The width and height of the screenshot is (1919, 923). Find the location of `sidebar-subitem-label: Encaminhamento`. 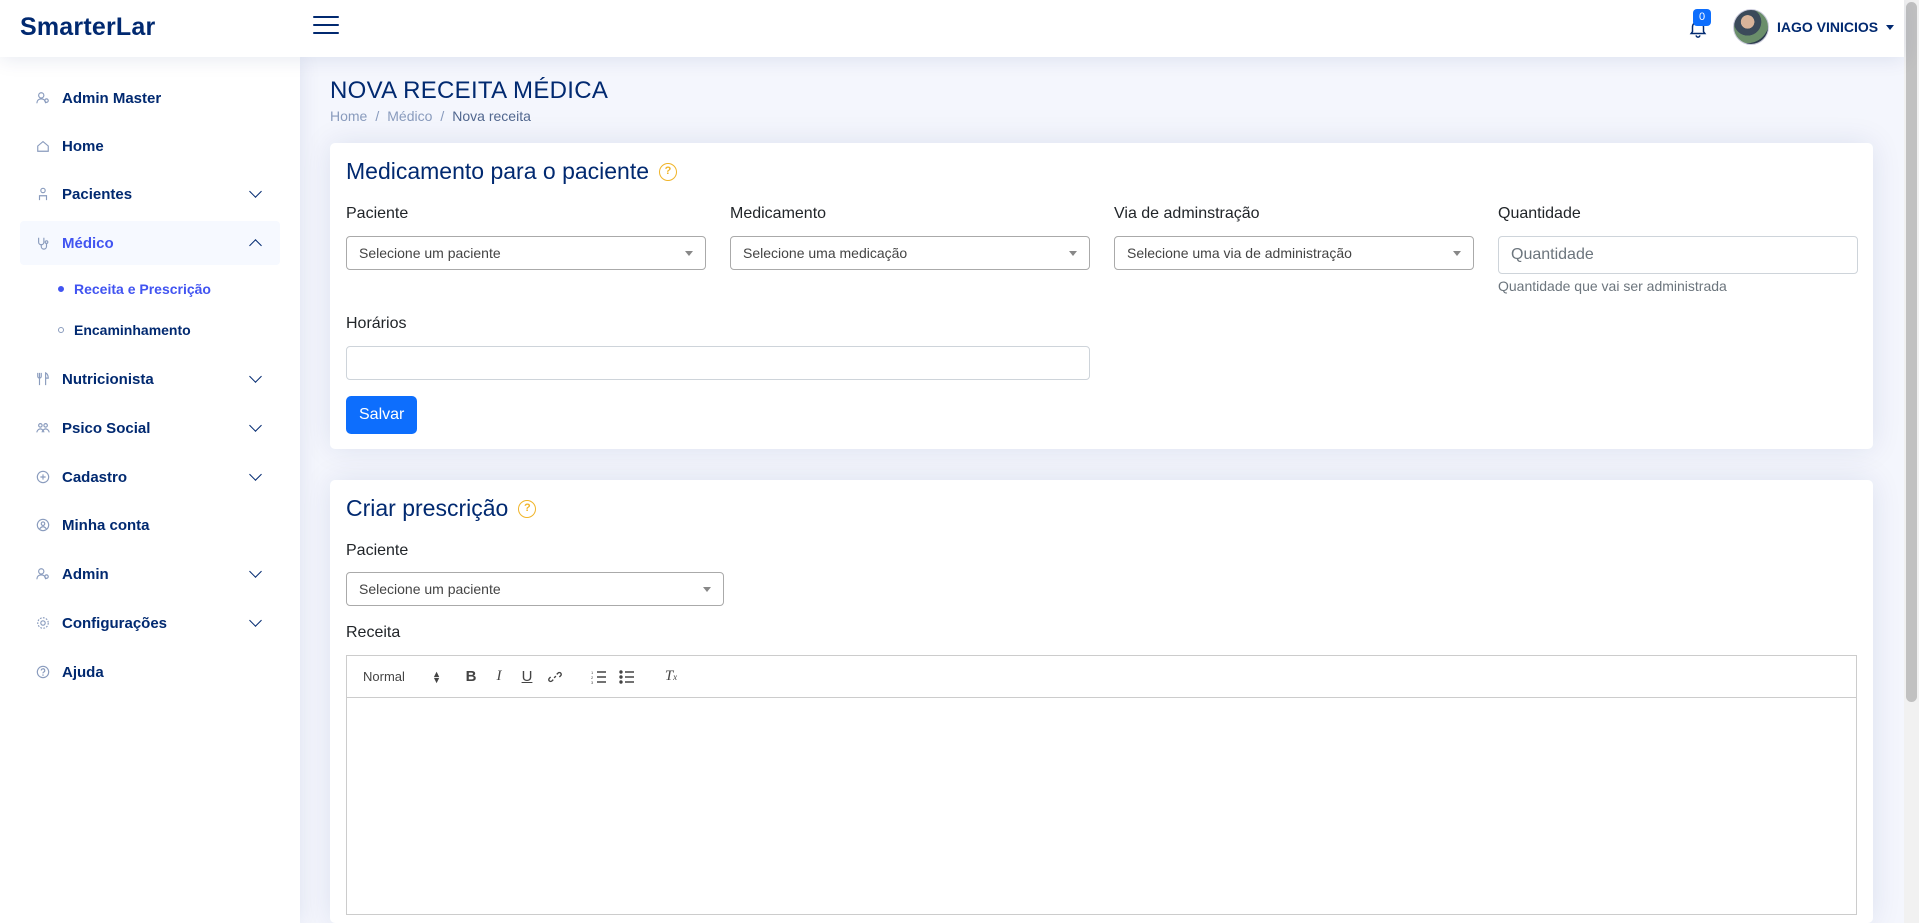

sidebar-subitem-label: Encaminhamento is located at coordinates (132, 330).